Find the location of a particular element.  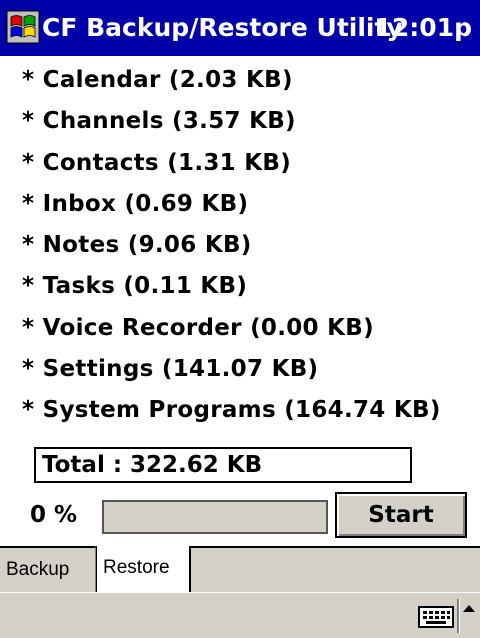

total-box: Total : 322.62 KB is located at coordinates (223, 465).